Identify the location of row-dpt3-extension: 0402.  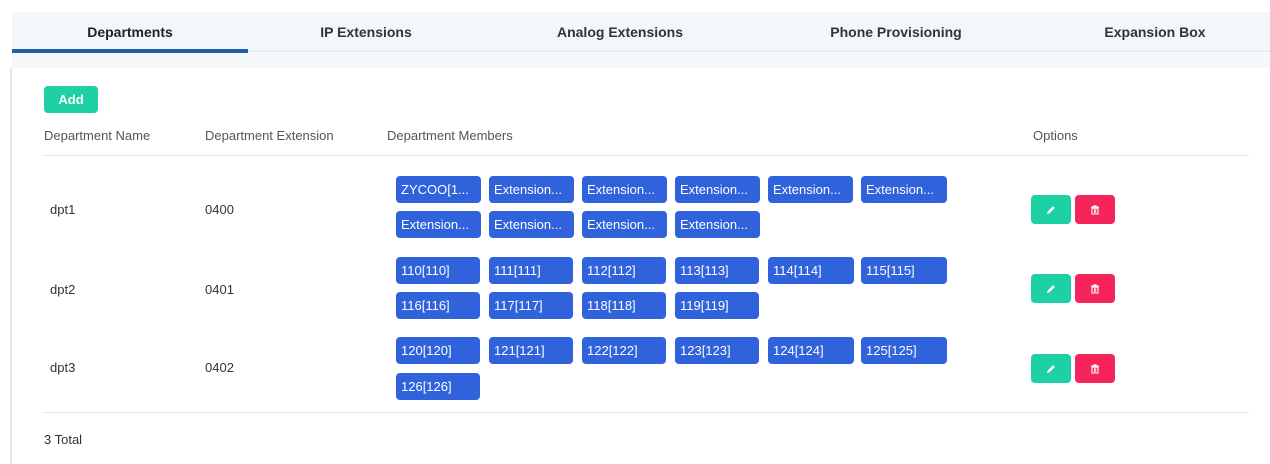
(219, 367).